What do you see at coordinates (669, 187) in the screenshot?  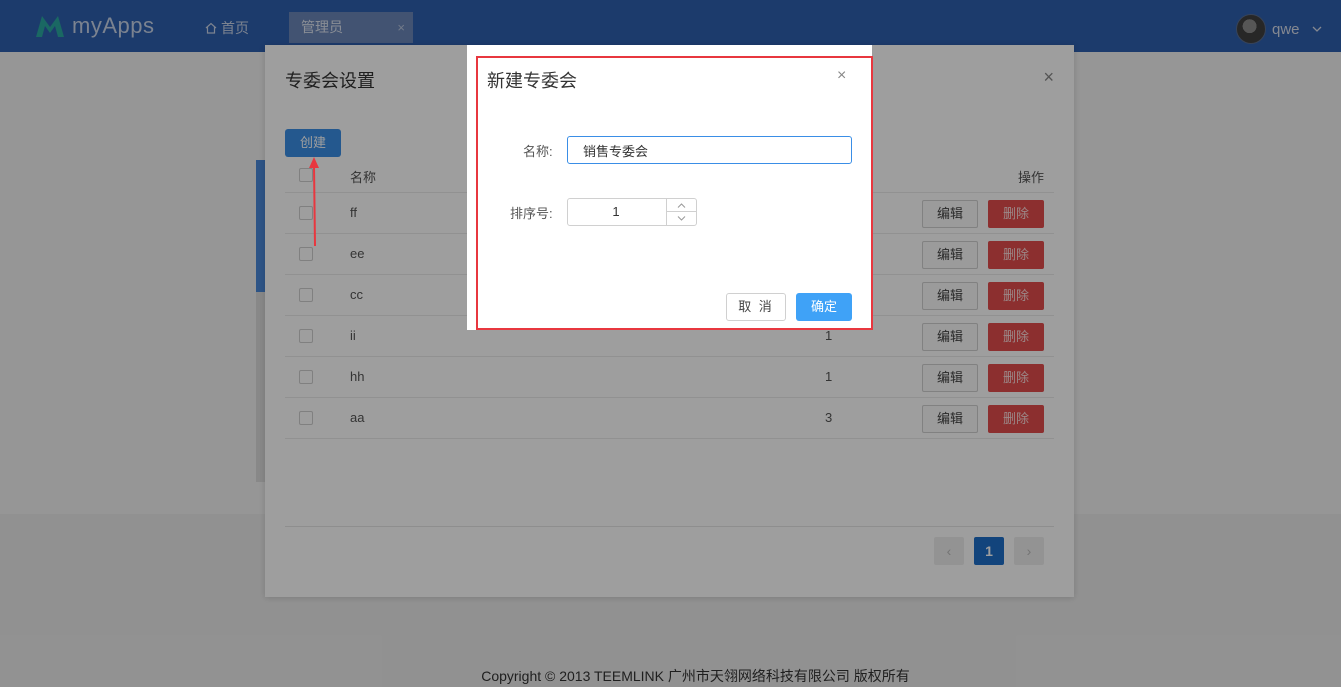 I see `new-committee-dialog: 新建专委会 × 名称: 排序号: 1 取 消 确定` at bounding box center [669, 187].